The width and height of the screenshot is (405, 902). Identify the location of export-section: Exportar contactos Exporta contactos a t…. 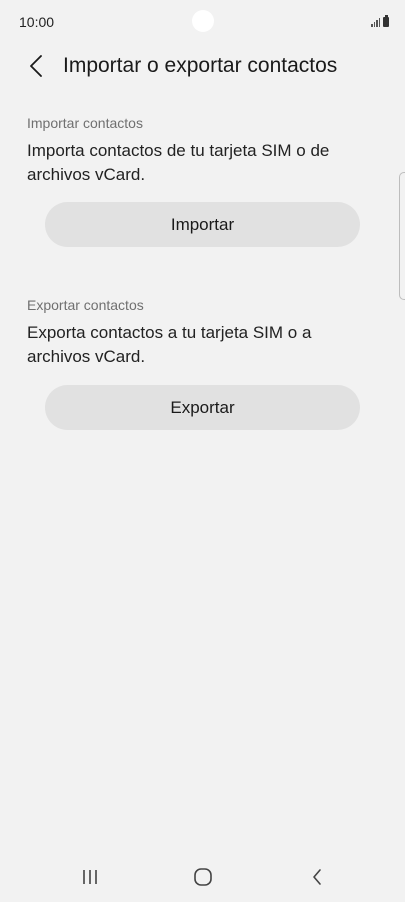
(197, 332).